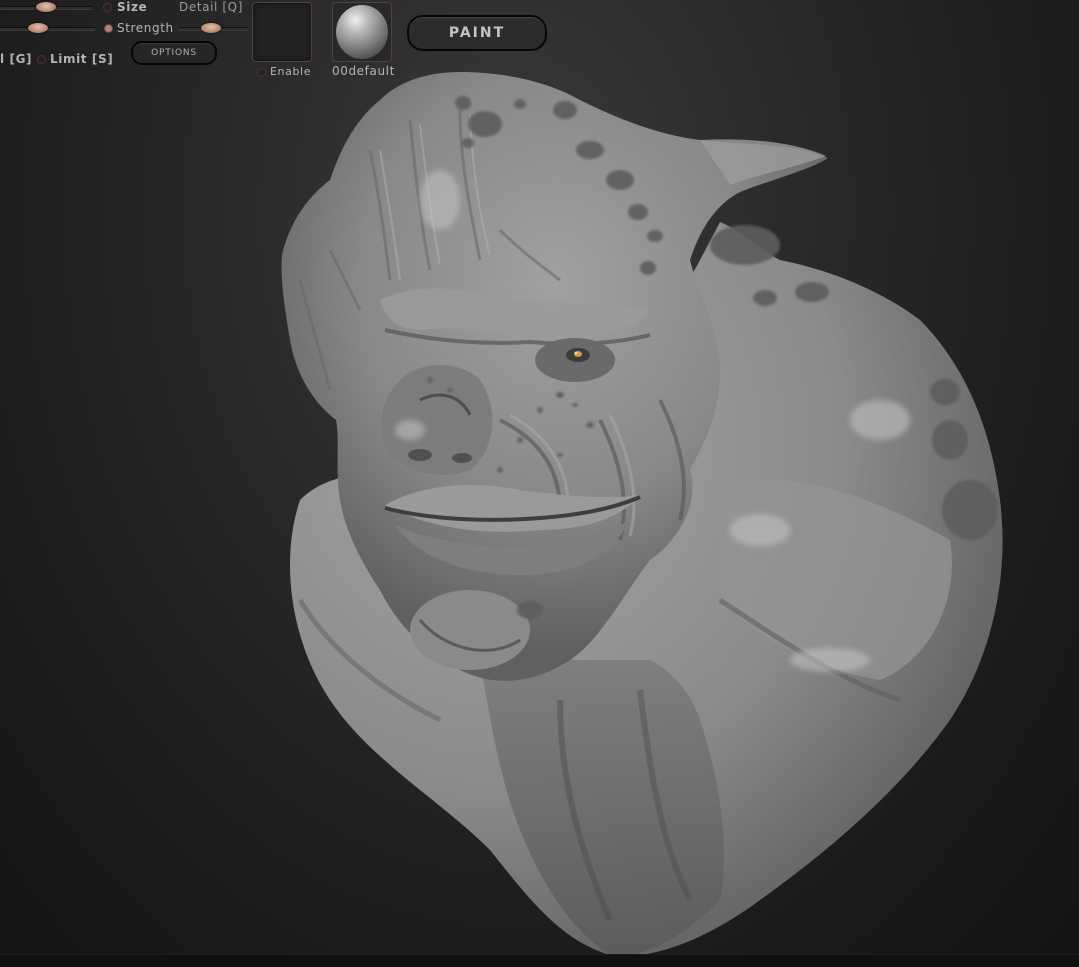 This screenshot has width=1079, height=967. I want to click on strength-slider-thumb, so click(211, 28).